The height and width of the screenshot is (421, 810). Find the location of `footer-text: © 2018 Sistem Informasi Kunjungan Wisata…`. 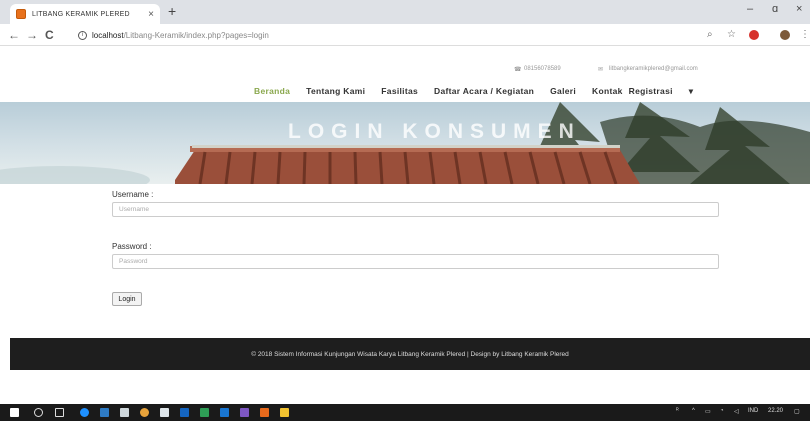

footer-text: © 2018 Sistem Informasi Kunjungan Wisata… is located at coordinates (410, 354).